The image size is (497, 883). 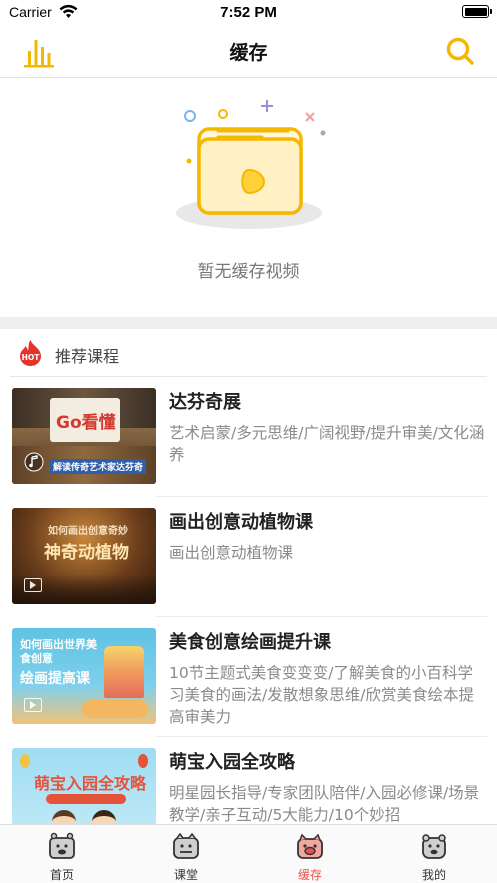 I want to click on cache-tab-icon, so click(x=310, y=846).